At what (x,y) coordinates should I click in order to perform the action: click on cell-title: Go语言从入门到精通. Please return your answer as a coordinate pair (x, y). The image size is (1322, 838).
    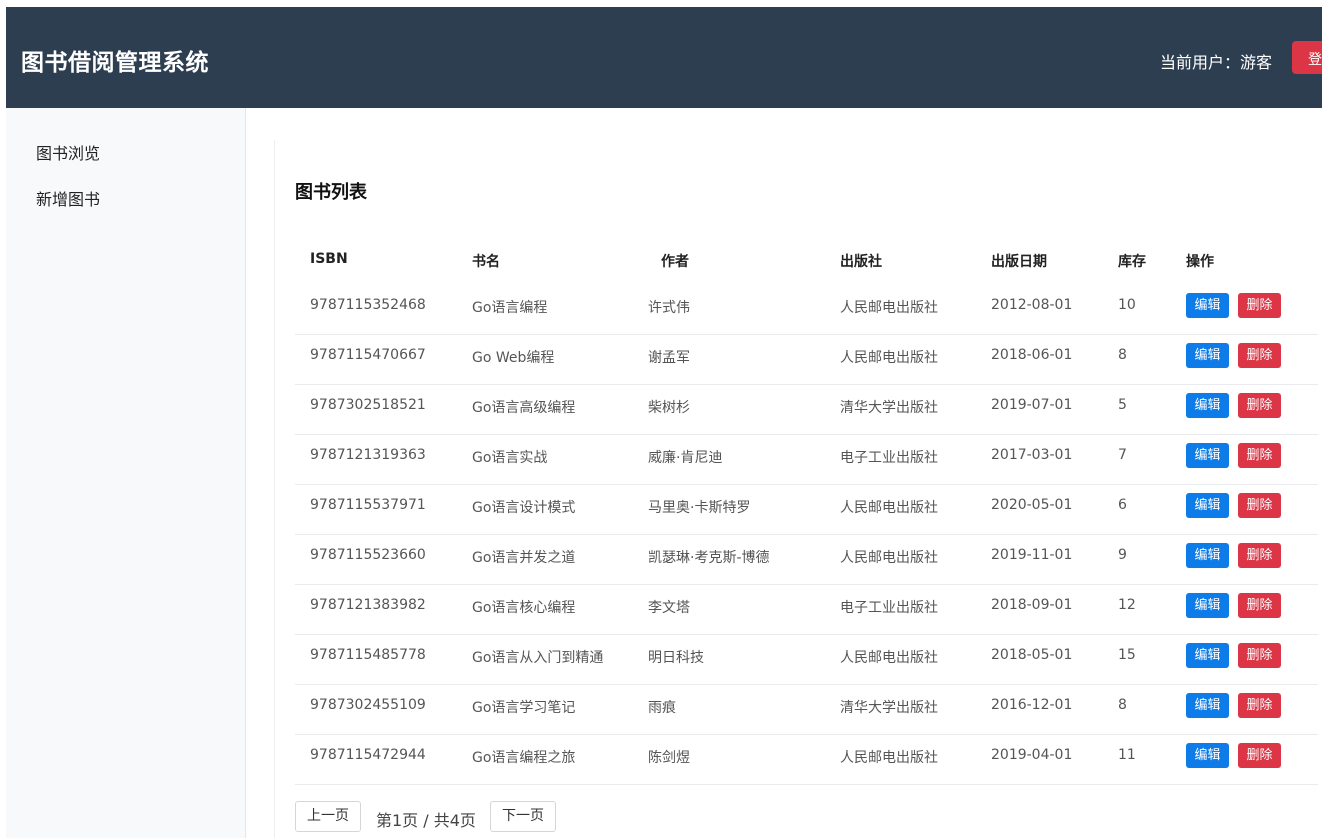
    Looking at the image, I should click on (538, 658).